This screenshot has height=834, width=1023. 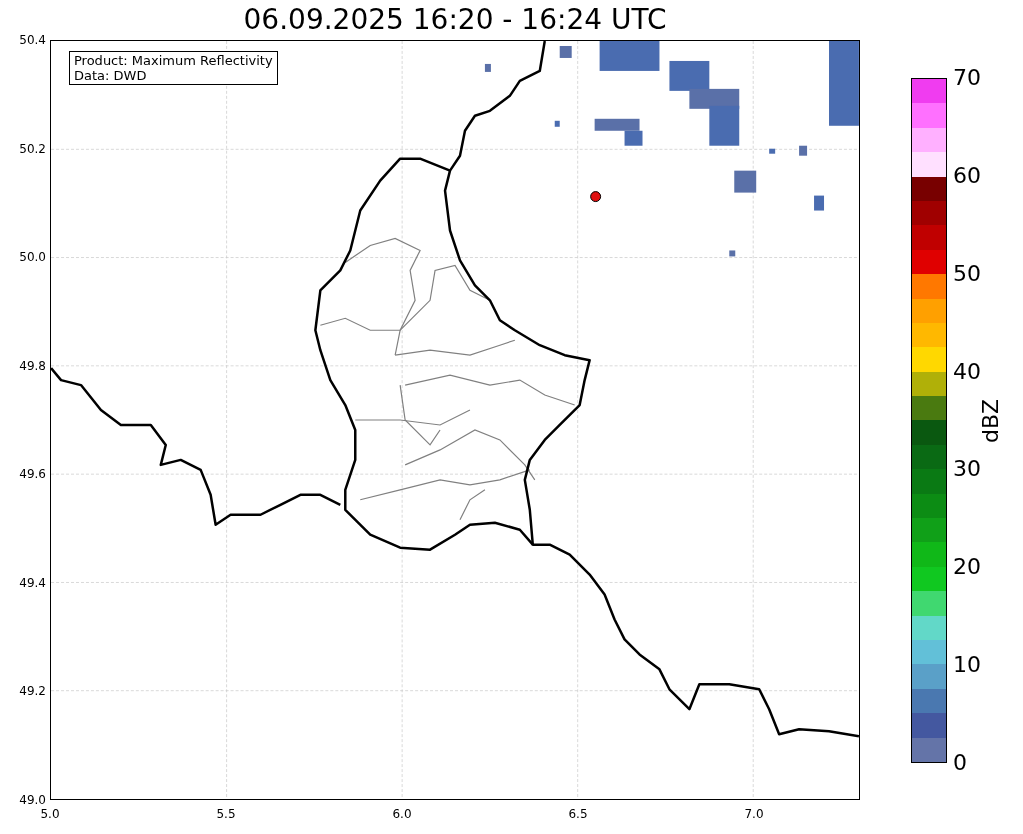 What do you see at coordinates (32, 582) in the screenshot?
I see `axis-tick-label: 49.4` at bounding box center [32, 582].